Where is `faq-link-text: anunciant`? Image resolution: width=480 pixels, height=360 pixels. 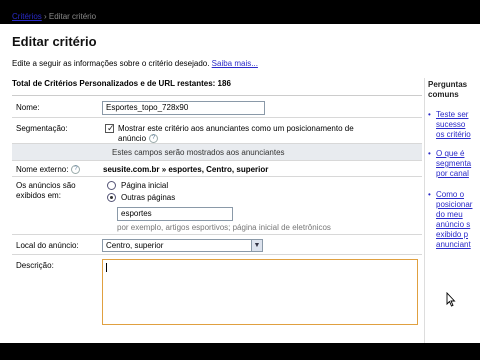 faq-link-text: anunciant is located at coordinates (453, 244).